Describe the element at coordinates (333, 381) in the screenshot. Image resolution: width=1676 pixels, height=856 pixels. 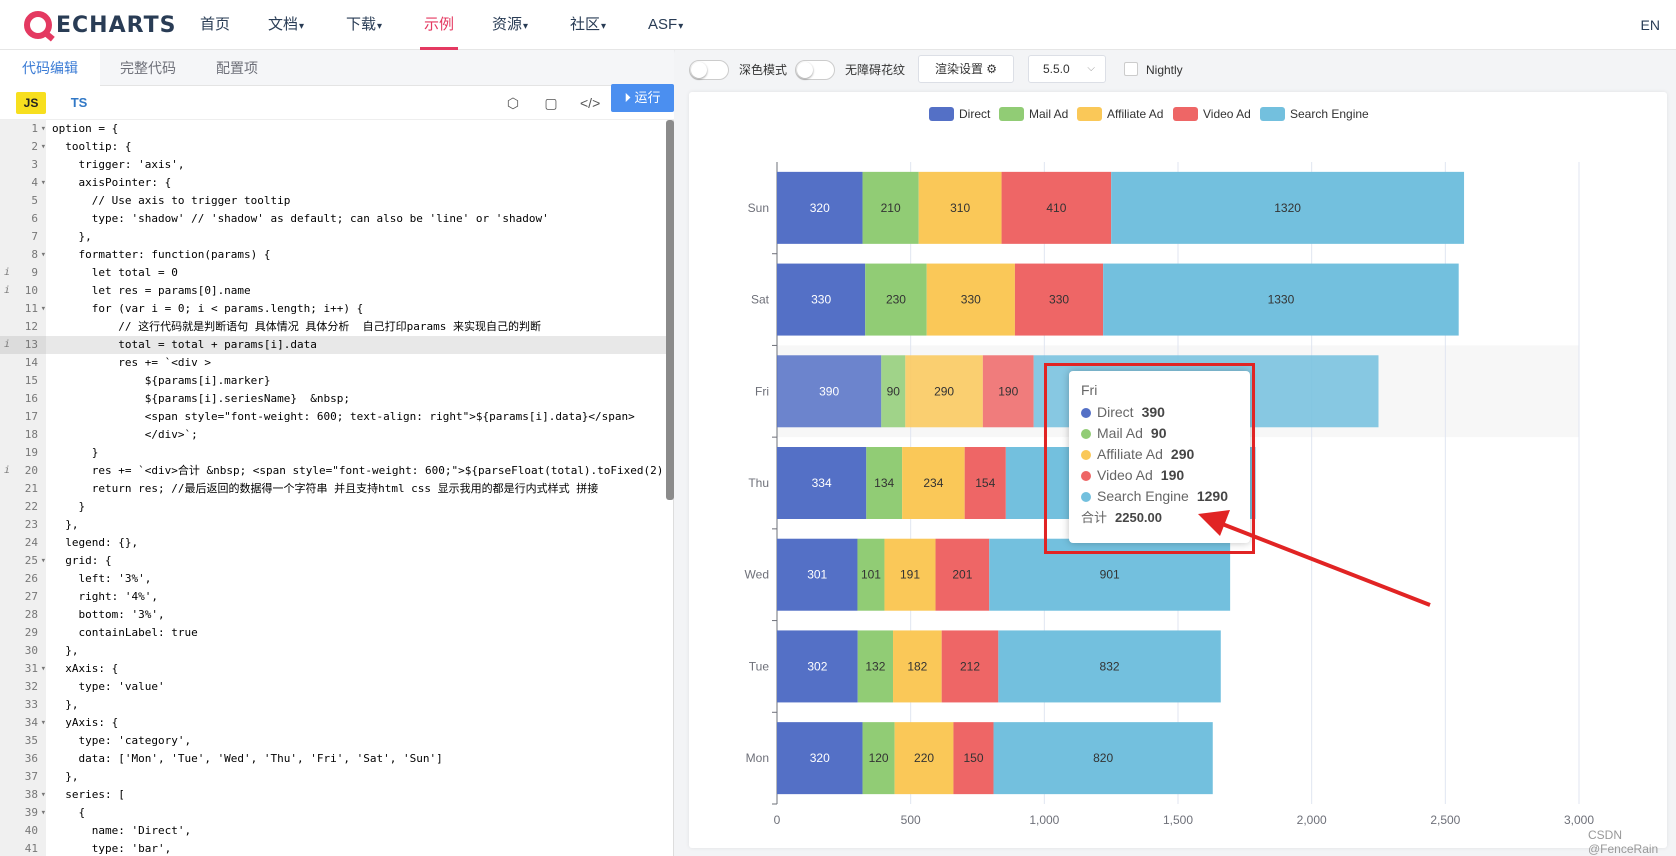
I see `code-line: 15 ${params[i].marker}` at that location.